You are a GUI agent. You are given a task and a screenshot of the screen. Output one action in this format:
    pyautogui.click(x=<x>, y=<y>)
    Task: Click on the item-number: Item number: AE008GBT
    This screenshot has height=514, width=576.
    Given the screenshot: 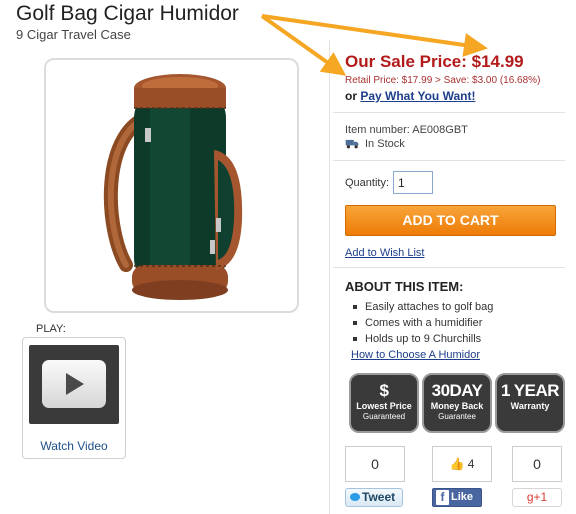 What is the action you would take?
    pyautogui.click(x=406, y=130)
    